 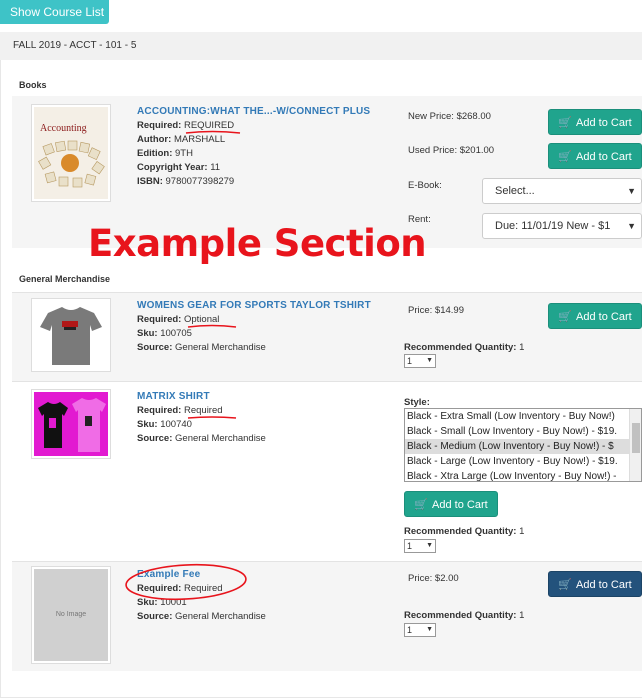 What do you see at coordinates (176, 333) in the screenshot?
I see `sku-value: 100705` at bounding box center [176, 333].